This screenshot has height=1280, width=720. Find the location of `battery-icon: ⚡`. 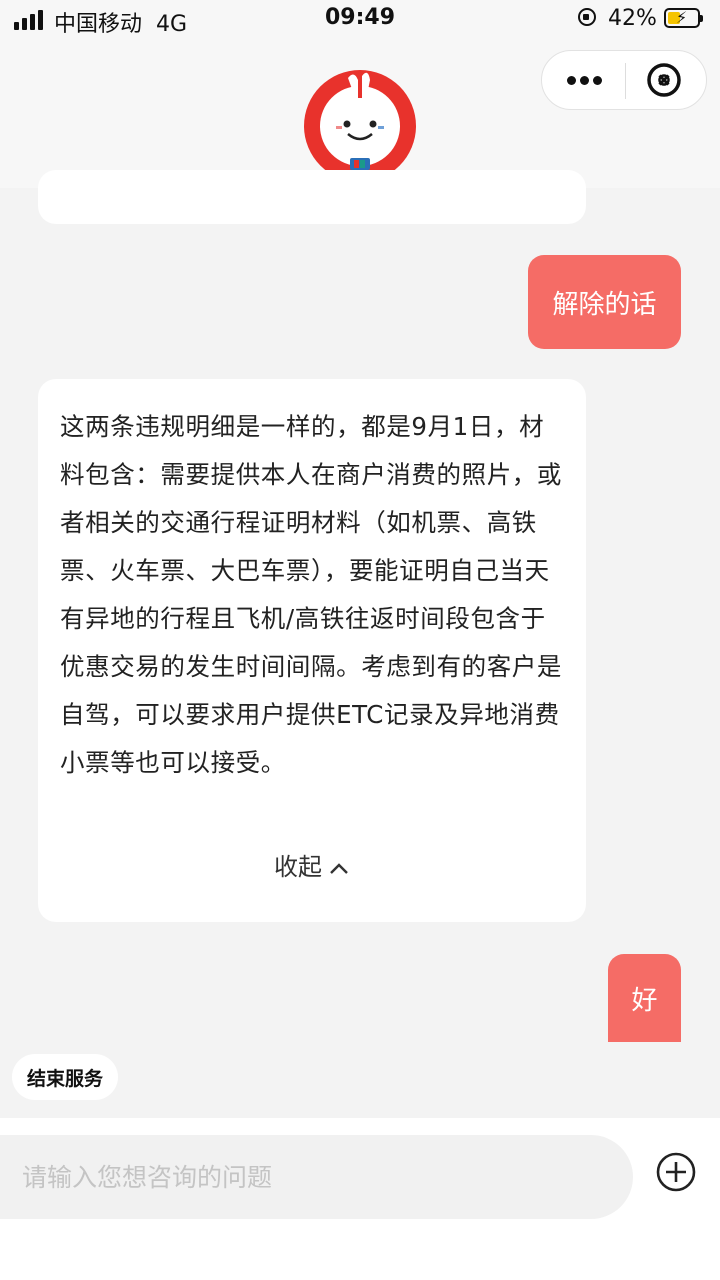

battery-icon: ⚡ is located at coordinates (683, 18).